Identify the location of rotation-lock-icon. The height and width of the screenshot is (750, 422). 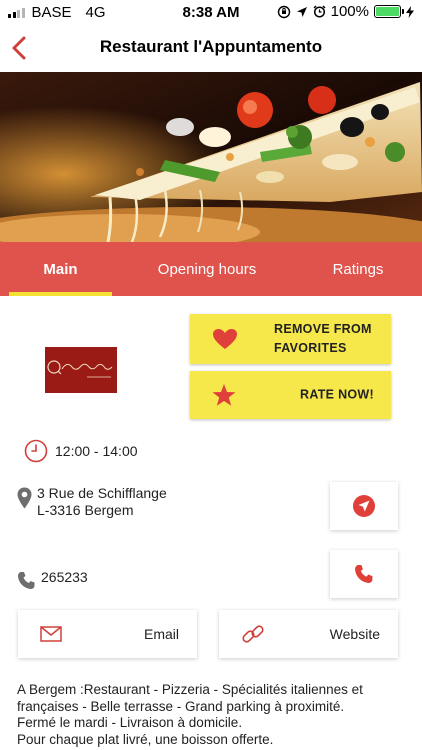
(283, 11).